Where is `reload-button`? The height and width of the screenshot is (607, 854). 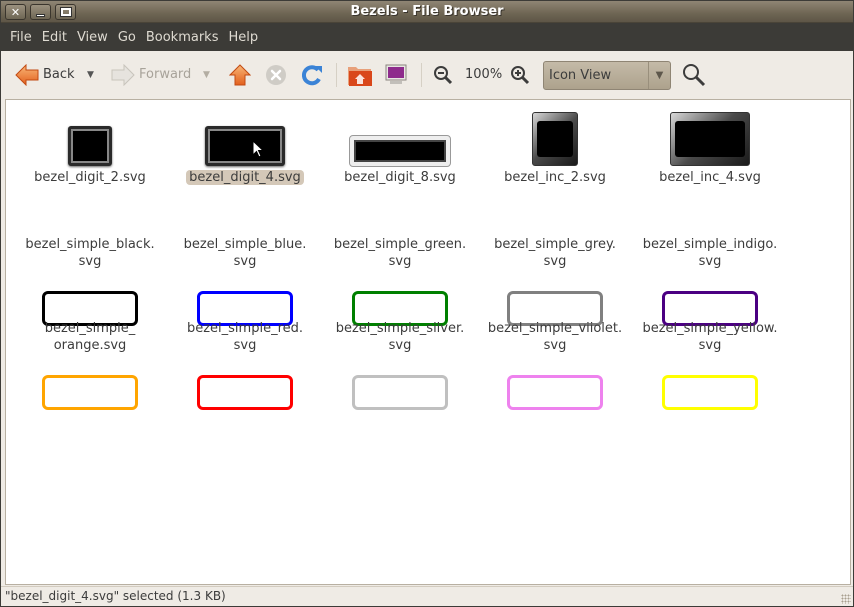 reload-button is located at coordinates (312, 74).